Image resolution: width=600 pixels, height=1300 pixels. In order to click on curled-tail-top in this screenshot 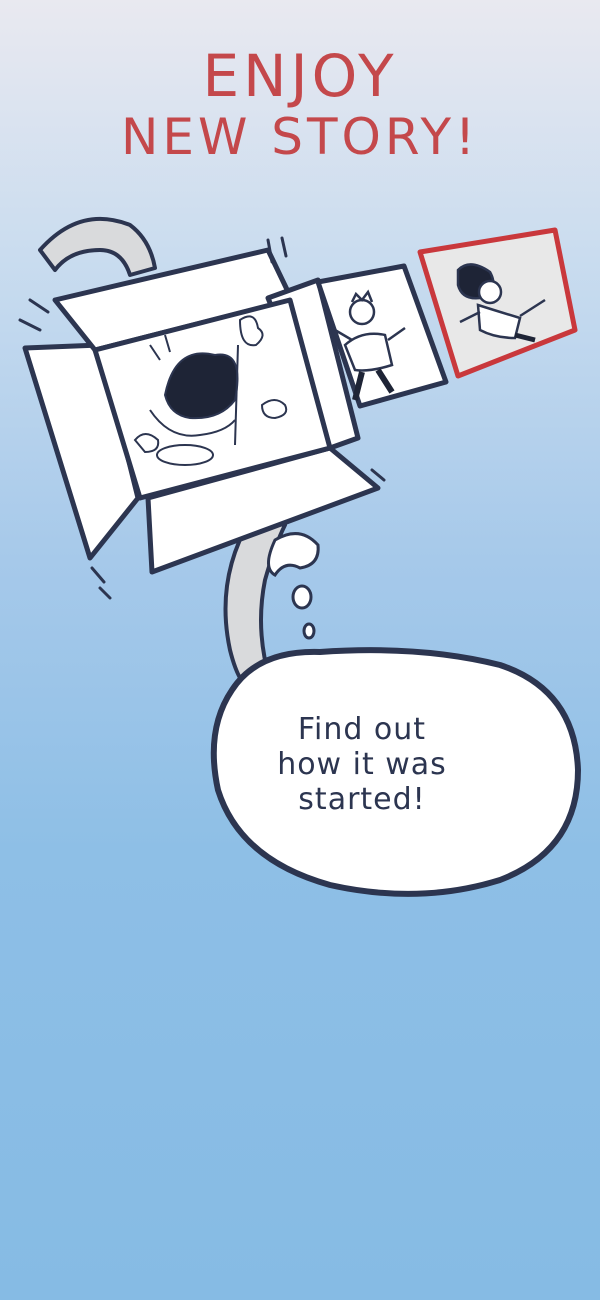, I will do `click(97, 246)`.